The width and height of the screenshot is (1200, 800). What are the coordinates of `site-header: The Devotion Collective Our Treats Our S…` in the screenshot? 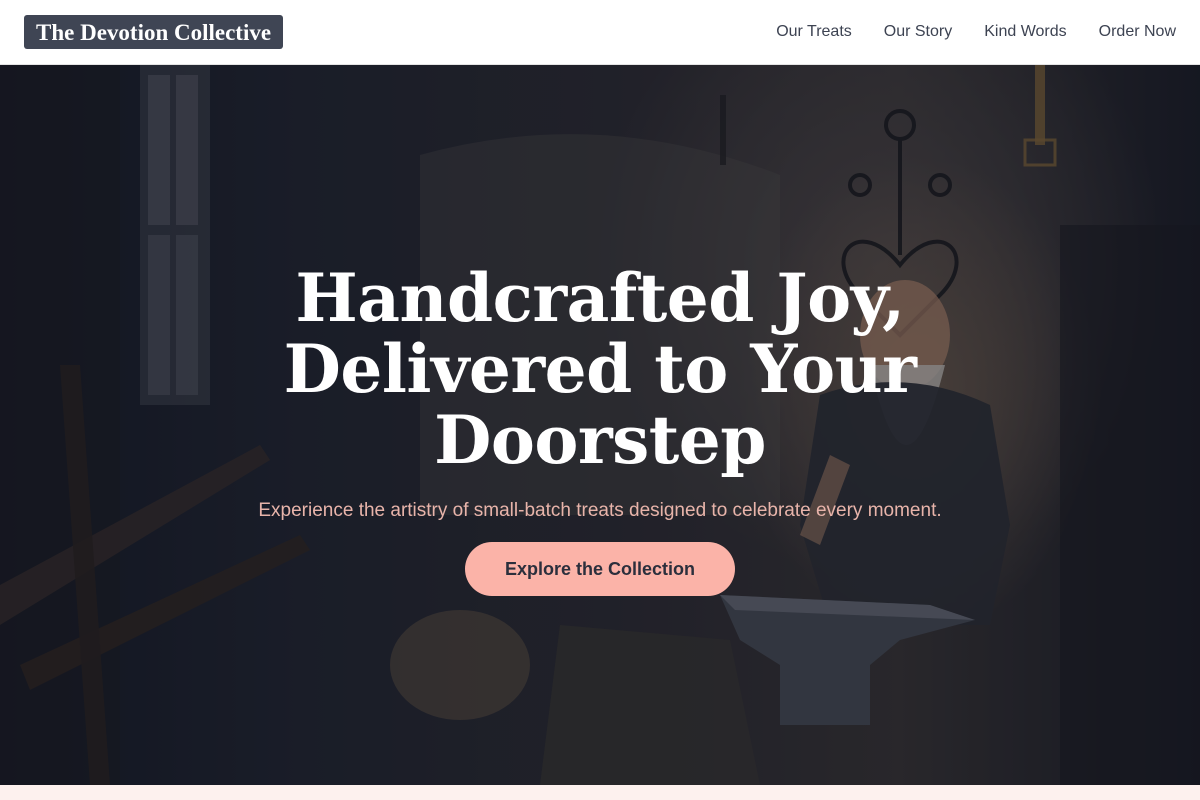 It's located at (600, 32).